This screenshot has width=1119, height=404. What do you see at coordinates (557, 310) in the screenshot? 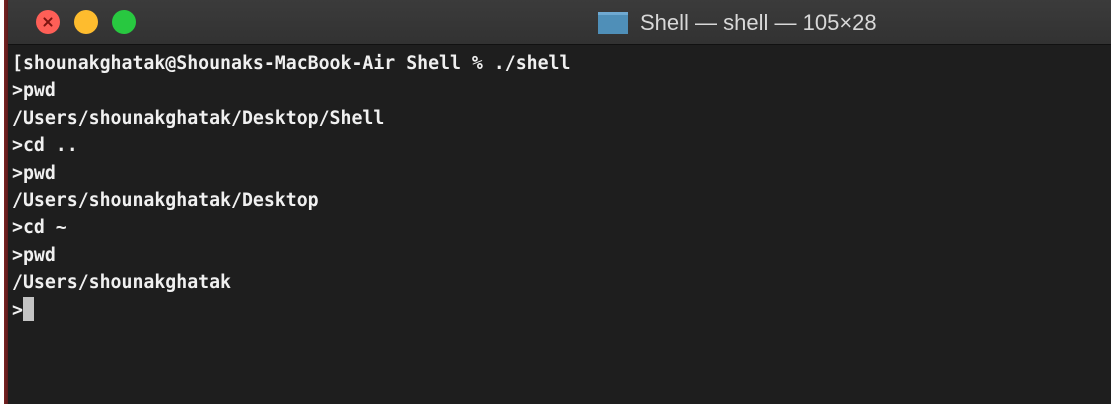
I see `prompt-line: >` at bounding box center [557, 310].